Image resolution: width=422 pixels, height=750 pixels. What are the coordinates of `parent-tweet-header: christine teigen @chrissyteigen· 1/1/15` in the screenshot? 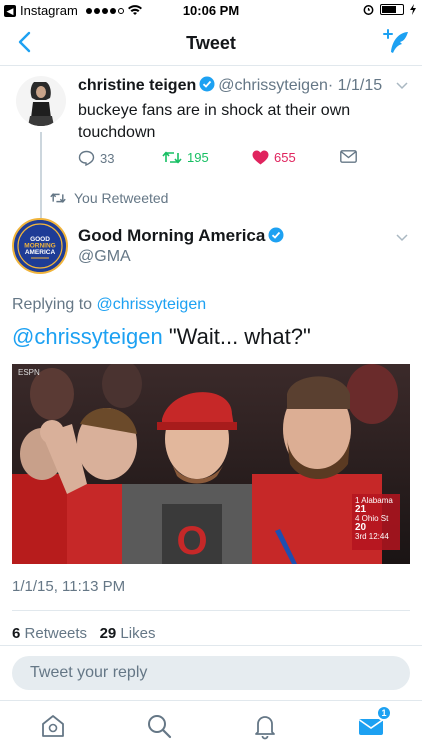 It's located at (243, 85).